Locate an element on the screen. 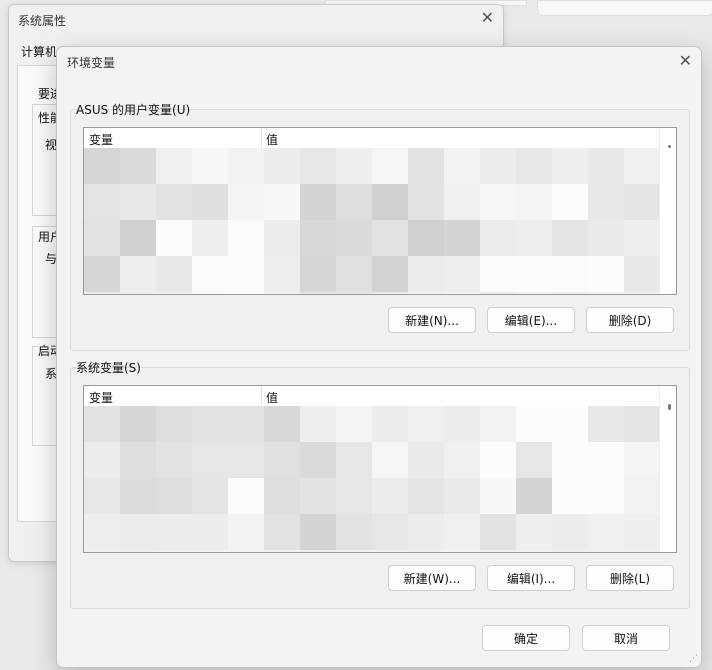 The height and width of the screenshot is (670, 712). resize-grip-icon: ⋰ is located at coordinates (693, 659).